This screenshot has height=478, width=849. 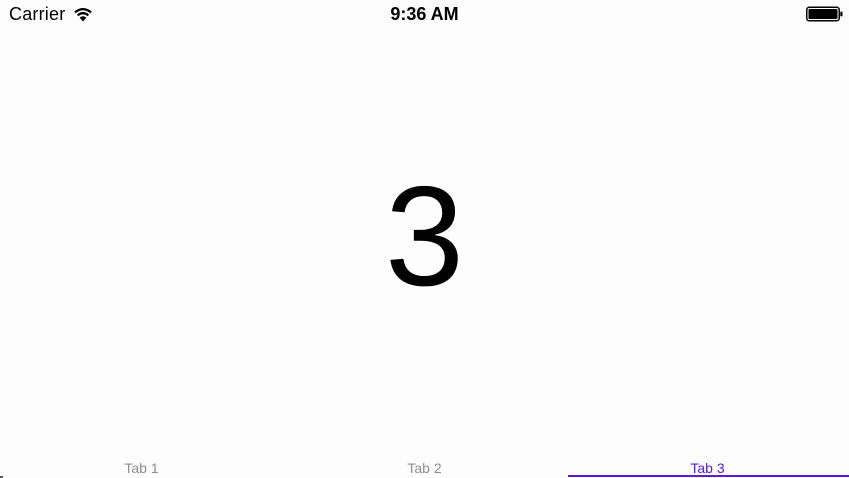 I want to click on battery-icon, so click(x=824, y=14).